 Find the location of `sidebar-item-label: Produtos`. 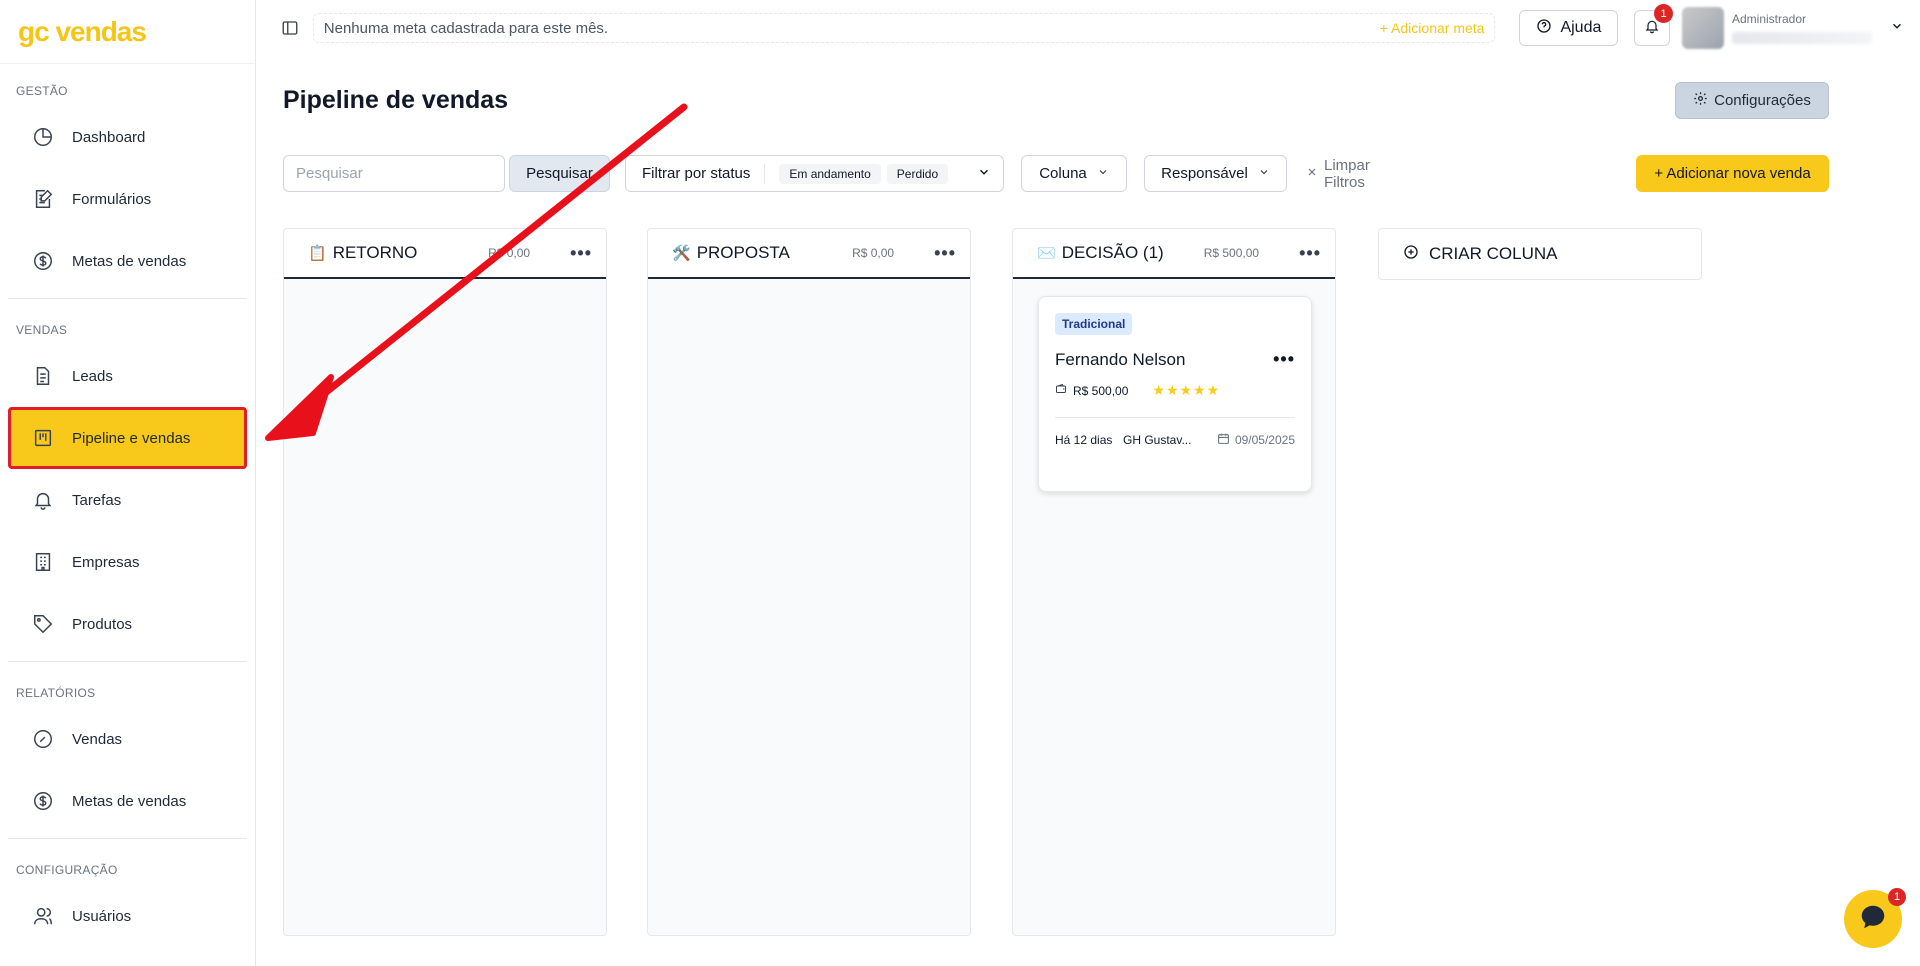

sidebar-item-label: Produtos is located at coordinates (102, 624).